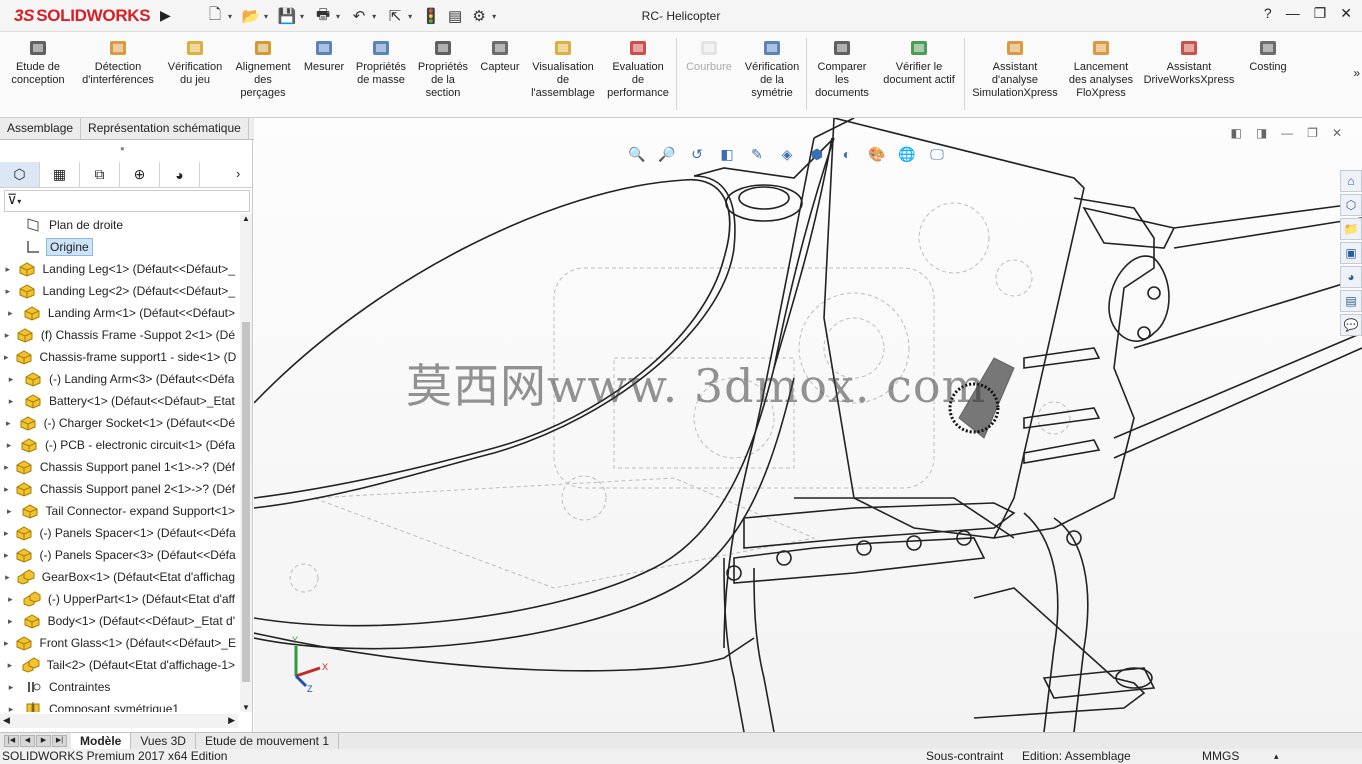 This screenshot has height=764, width=1362. Describe the element at coordinates (709, 56) in the screenshot. I see `courbure-button: Courbure` at that location.